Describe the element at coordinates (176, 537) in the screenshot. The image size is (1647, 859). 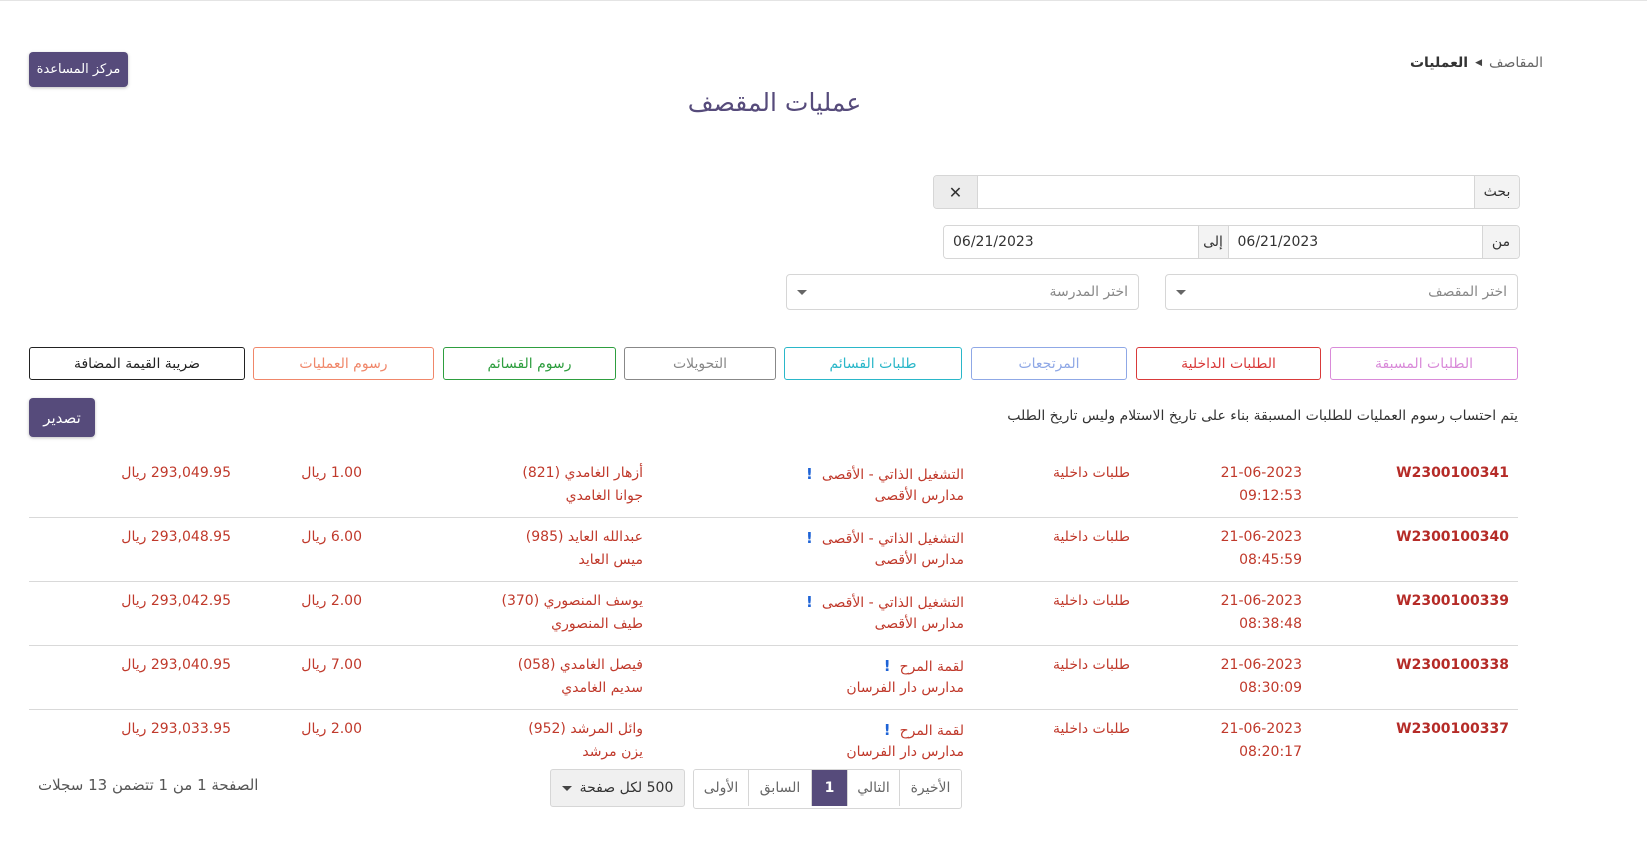
I see `balance-amount: 293,048.95 ريال` at that location.